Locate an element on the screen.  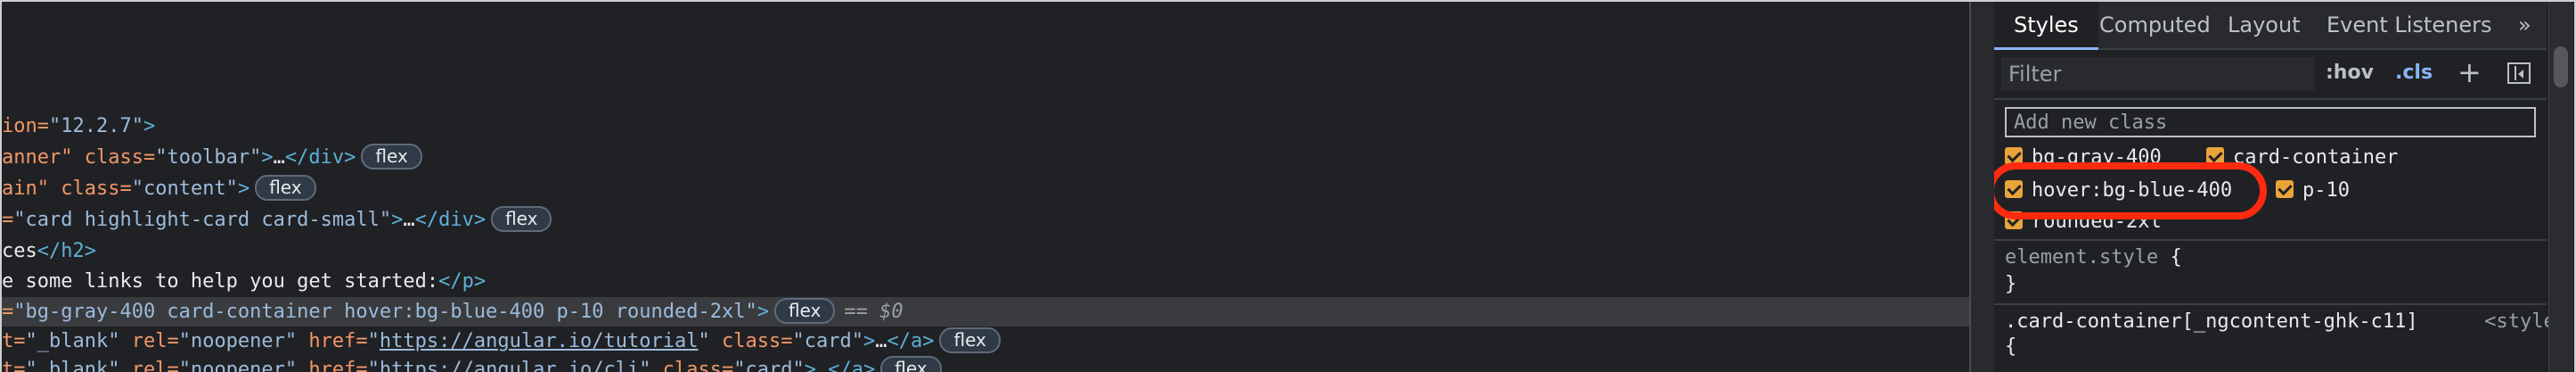
dom-token: "content" is located at coordinates (184, 189).